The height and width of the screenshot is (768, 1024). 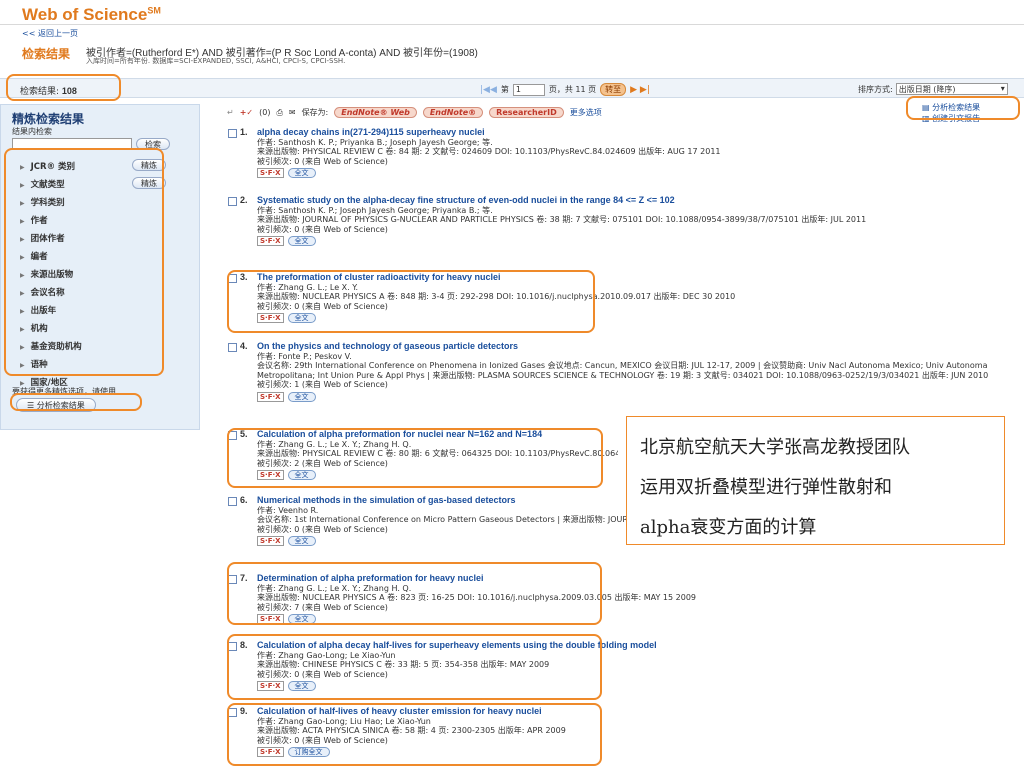 I want to click on email-icon: ✉, so click(x=292, y=112).